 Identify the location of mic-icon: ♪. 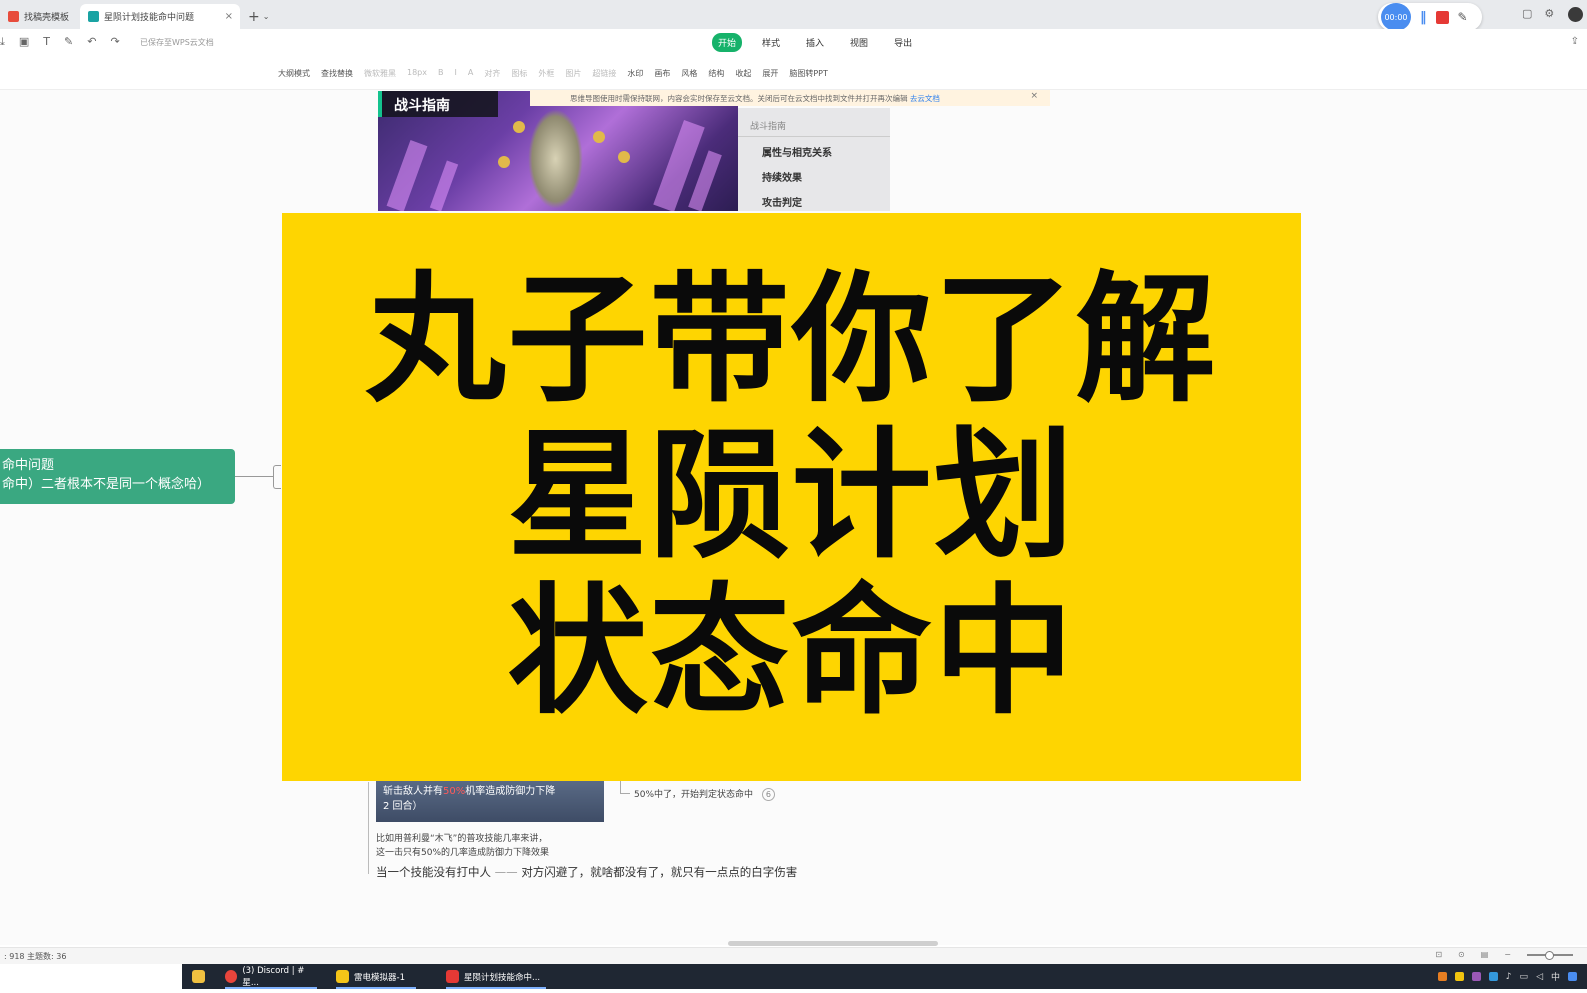
(1509, 977).